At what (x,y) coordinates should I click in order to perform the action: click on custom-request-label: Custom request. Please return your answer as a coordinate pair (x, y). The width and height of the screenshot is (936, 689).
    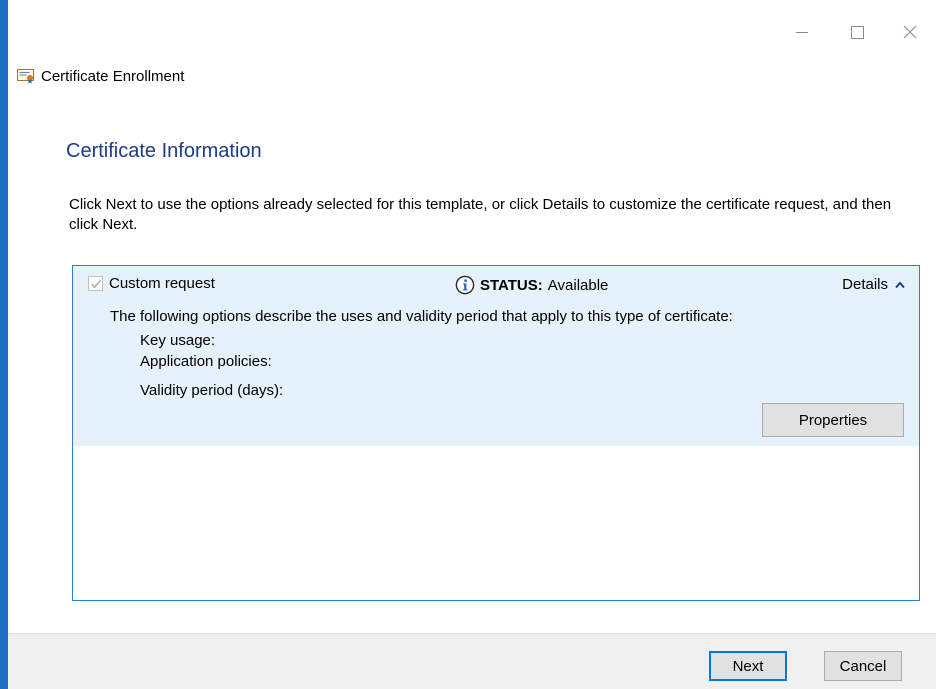
    Looking at the image, I should click on (162, 283).